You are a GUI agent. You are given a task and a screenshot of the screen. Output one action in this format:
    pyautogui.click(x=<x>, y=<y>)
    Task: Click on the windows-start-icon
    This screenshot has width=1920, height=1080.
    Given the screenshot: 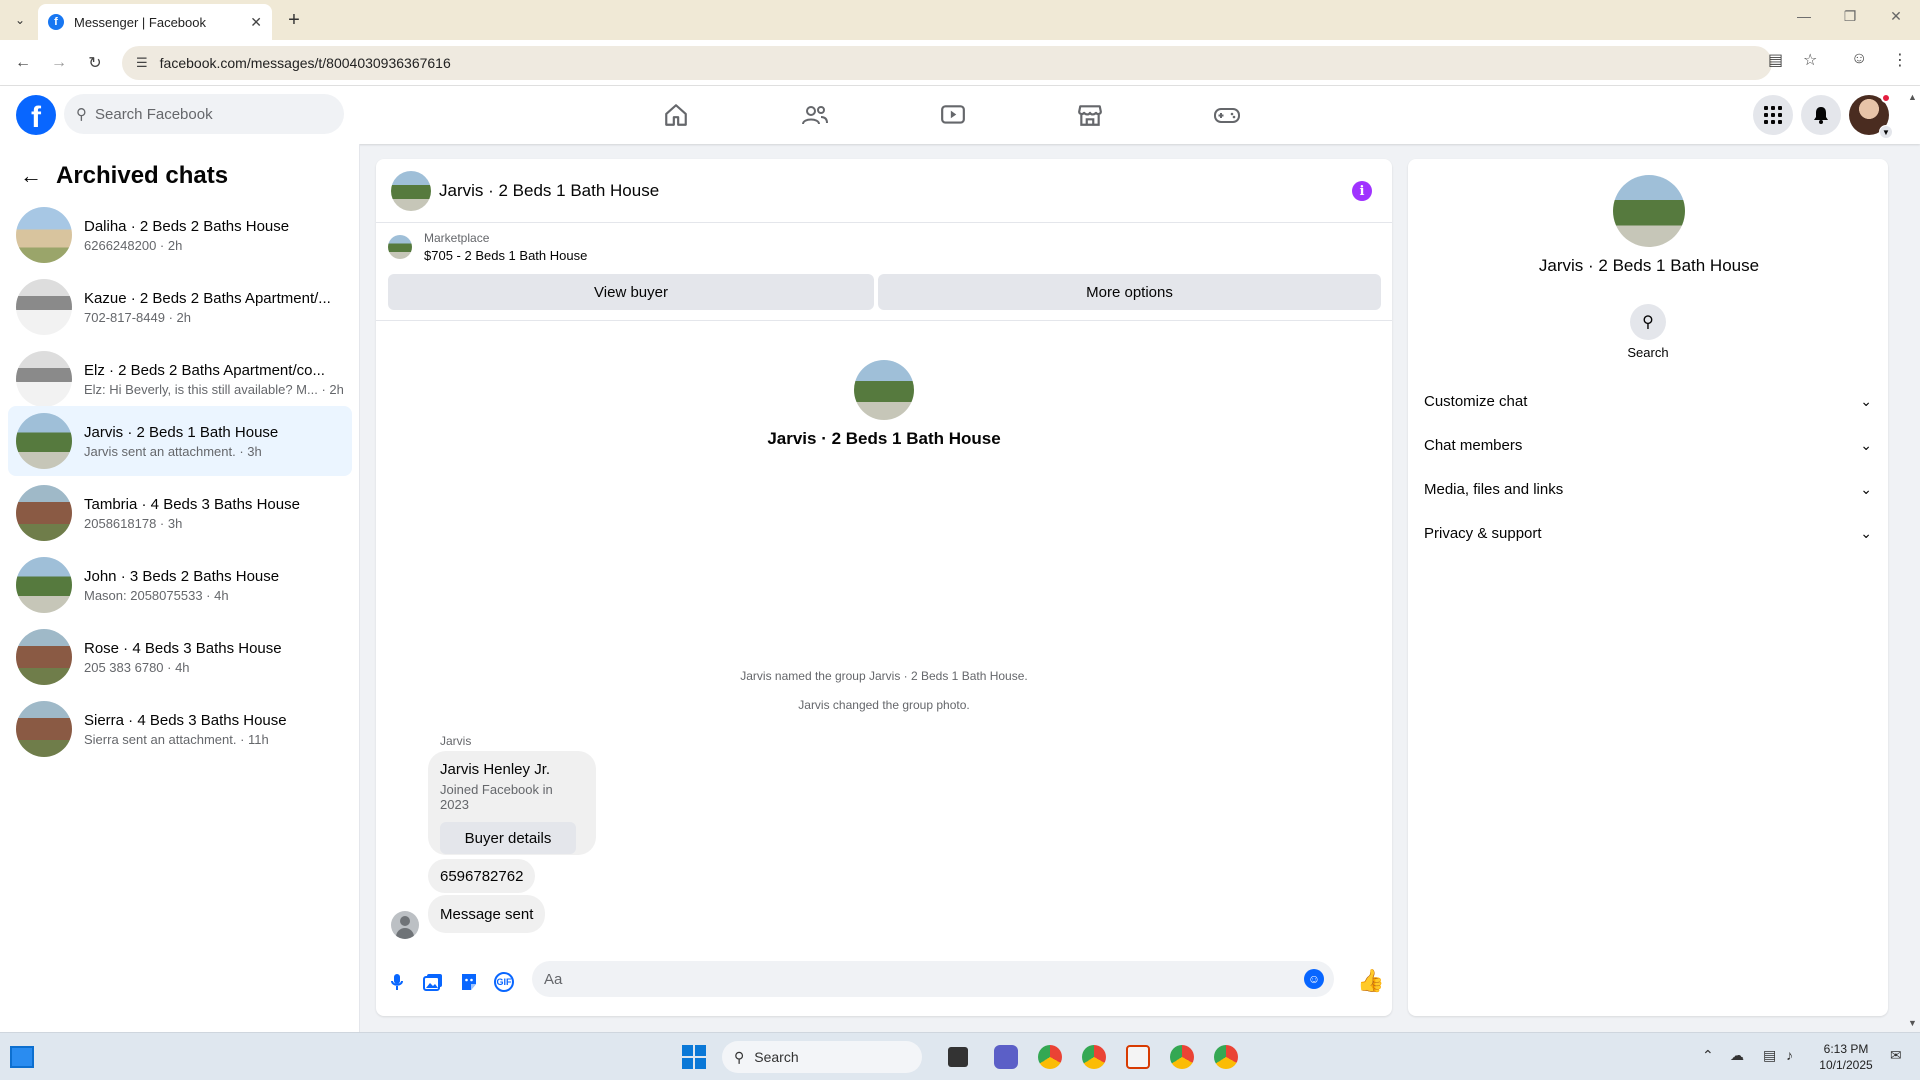 What is the action you would take?
    pyautogui.click(x=694, y=1057)
    